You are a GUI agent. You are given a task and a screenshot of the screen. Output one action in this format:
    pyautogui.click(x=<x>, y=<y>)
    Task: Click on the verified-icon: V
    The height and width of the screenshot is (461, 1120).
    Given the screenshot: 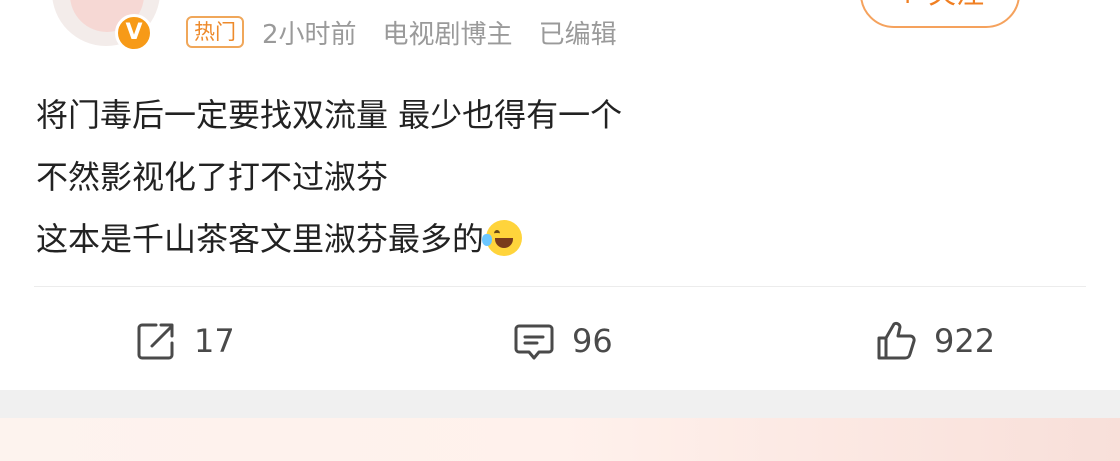 What is the action you would take?
    pyautogui.click(x=134, y=33)
    